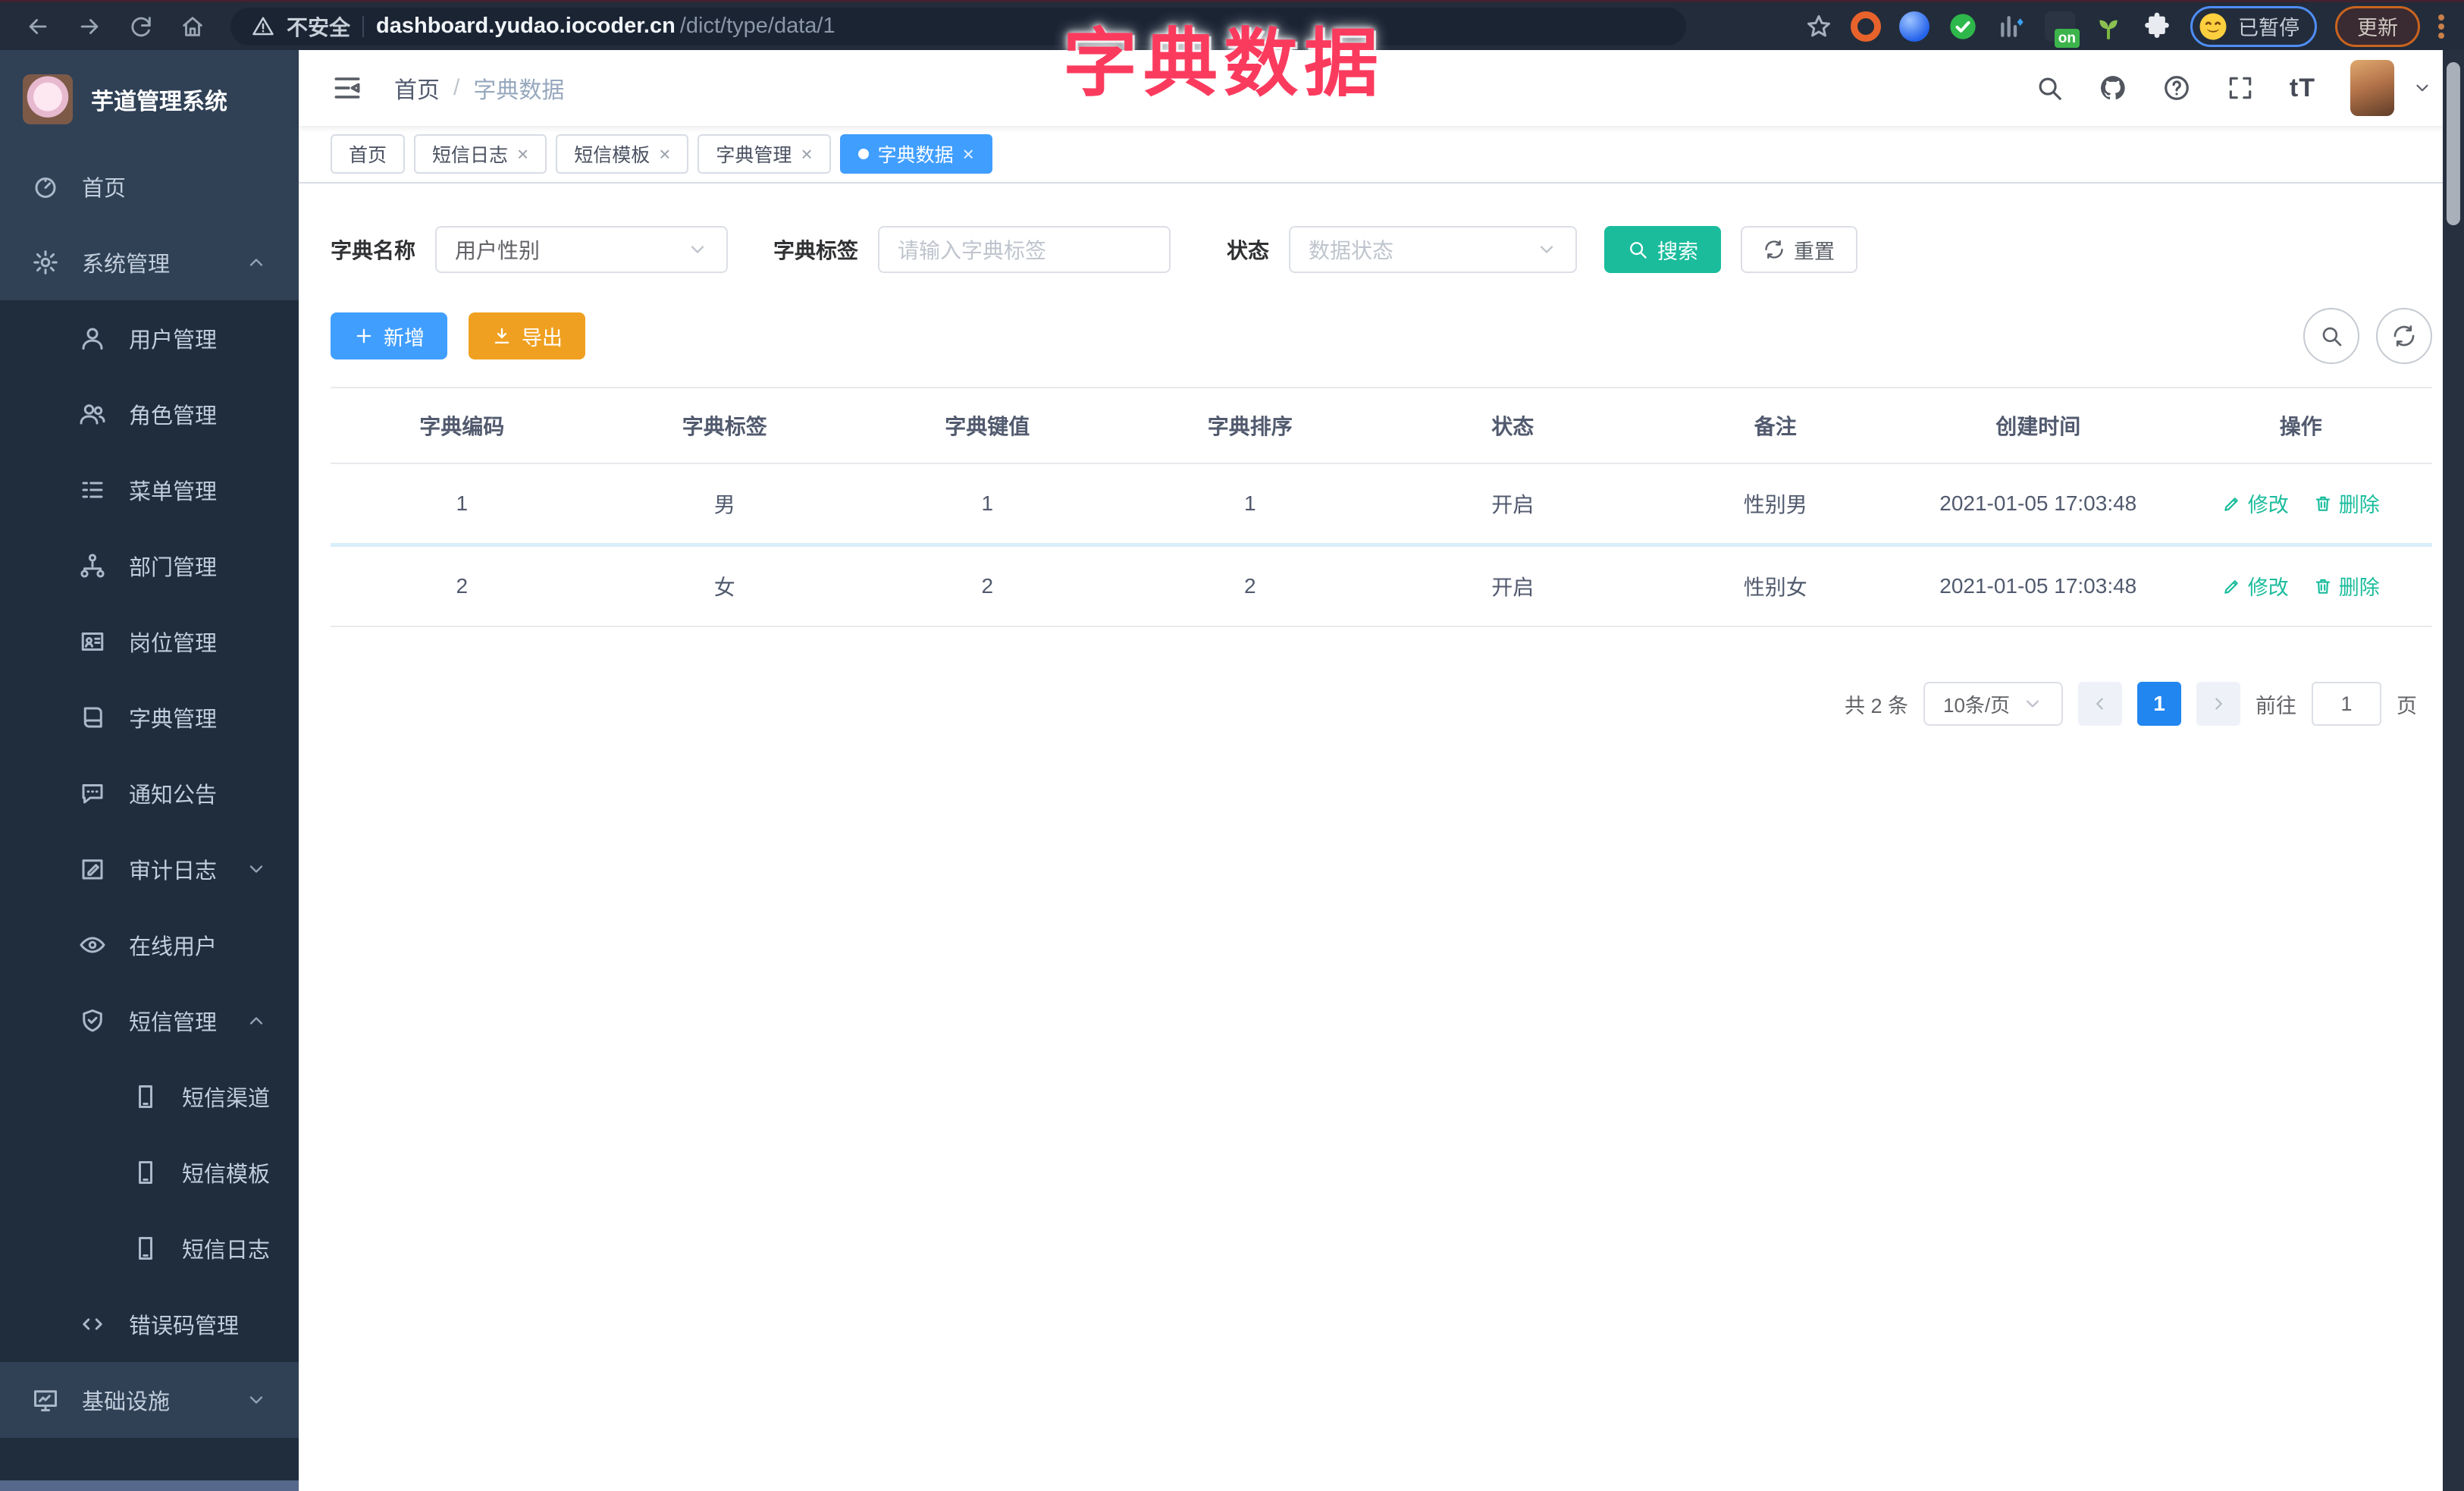  I want to click on user-avatar, so click(2372, 88).